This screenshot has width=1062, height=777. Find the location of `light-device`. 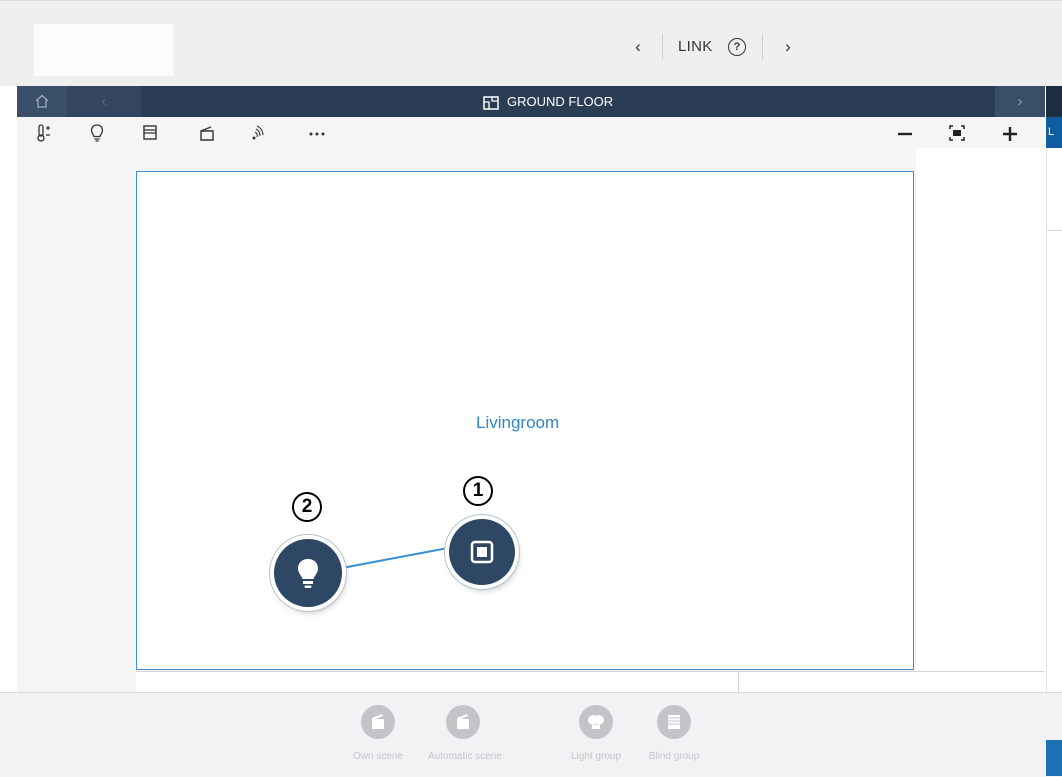

light-device is located at coordinates (308, 573).